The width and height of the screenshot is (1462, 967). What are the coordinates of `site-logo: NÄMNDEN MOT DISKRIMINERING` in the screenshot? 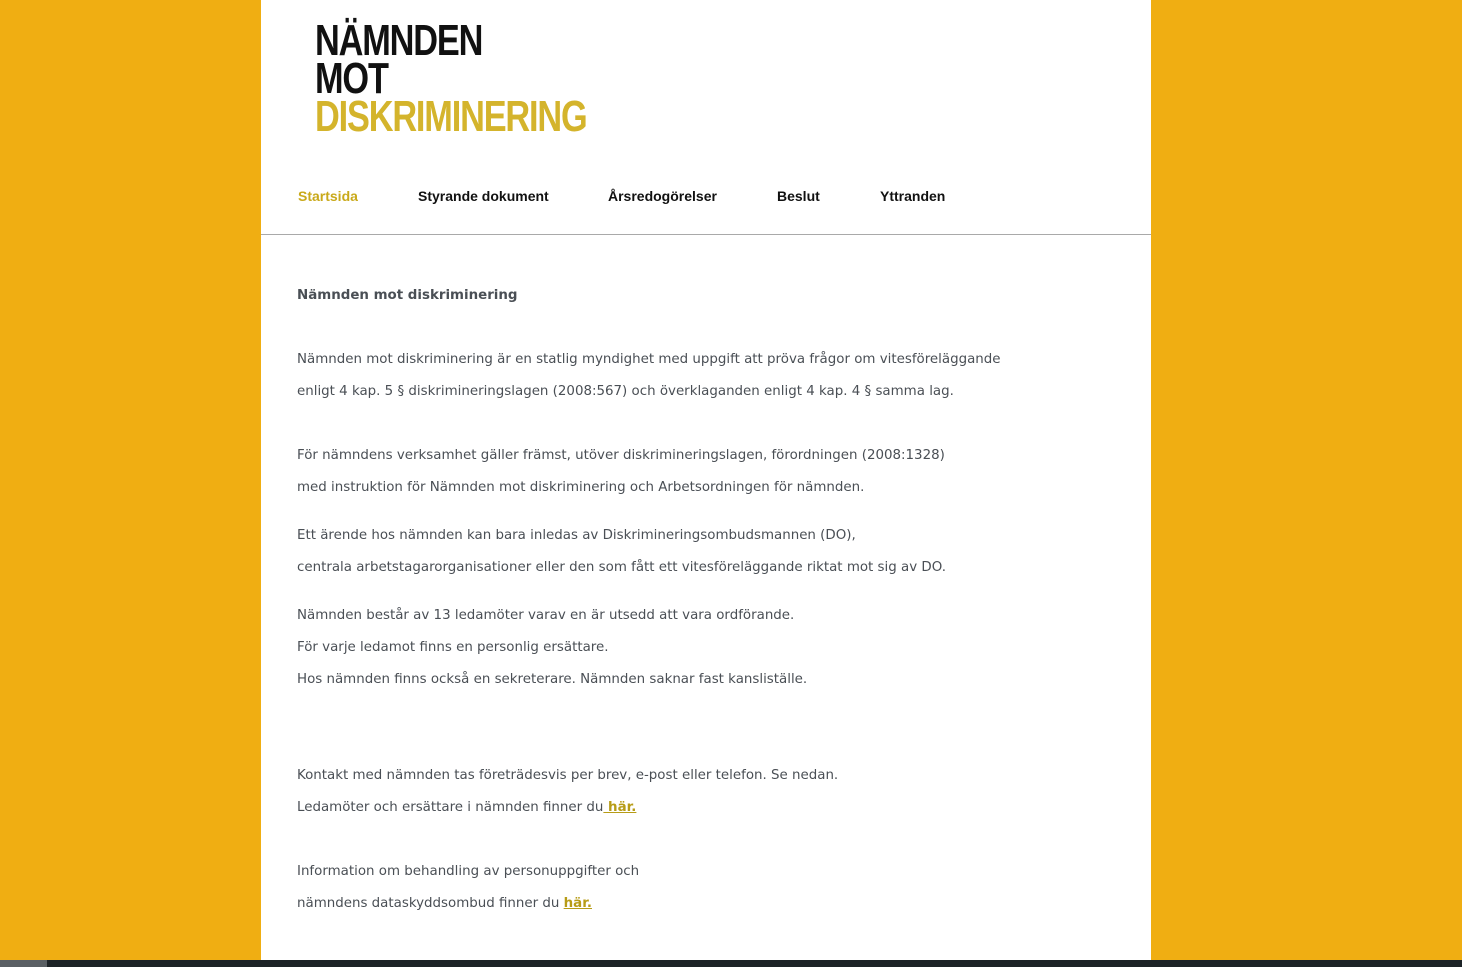 It's located at (451, 80).